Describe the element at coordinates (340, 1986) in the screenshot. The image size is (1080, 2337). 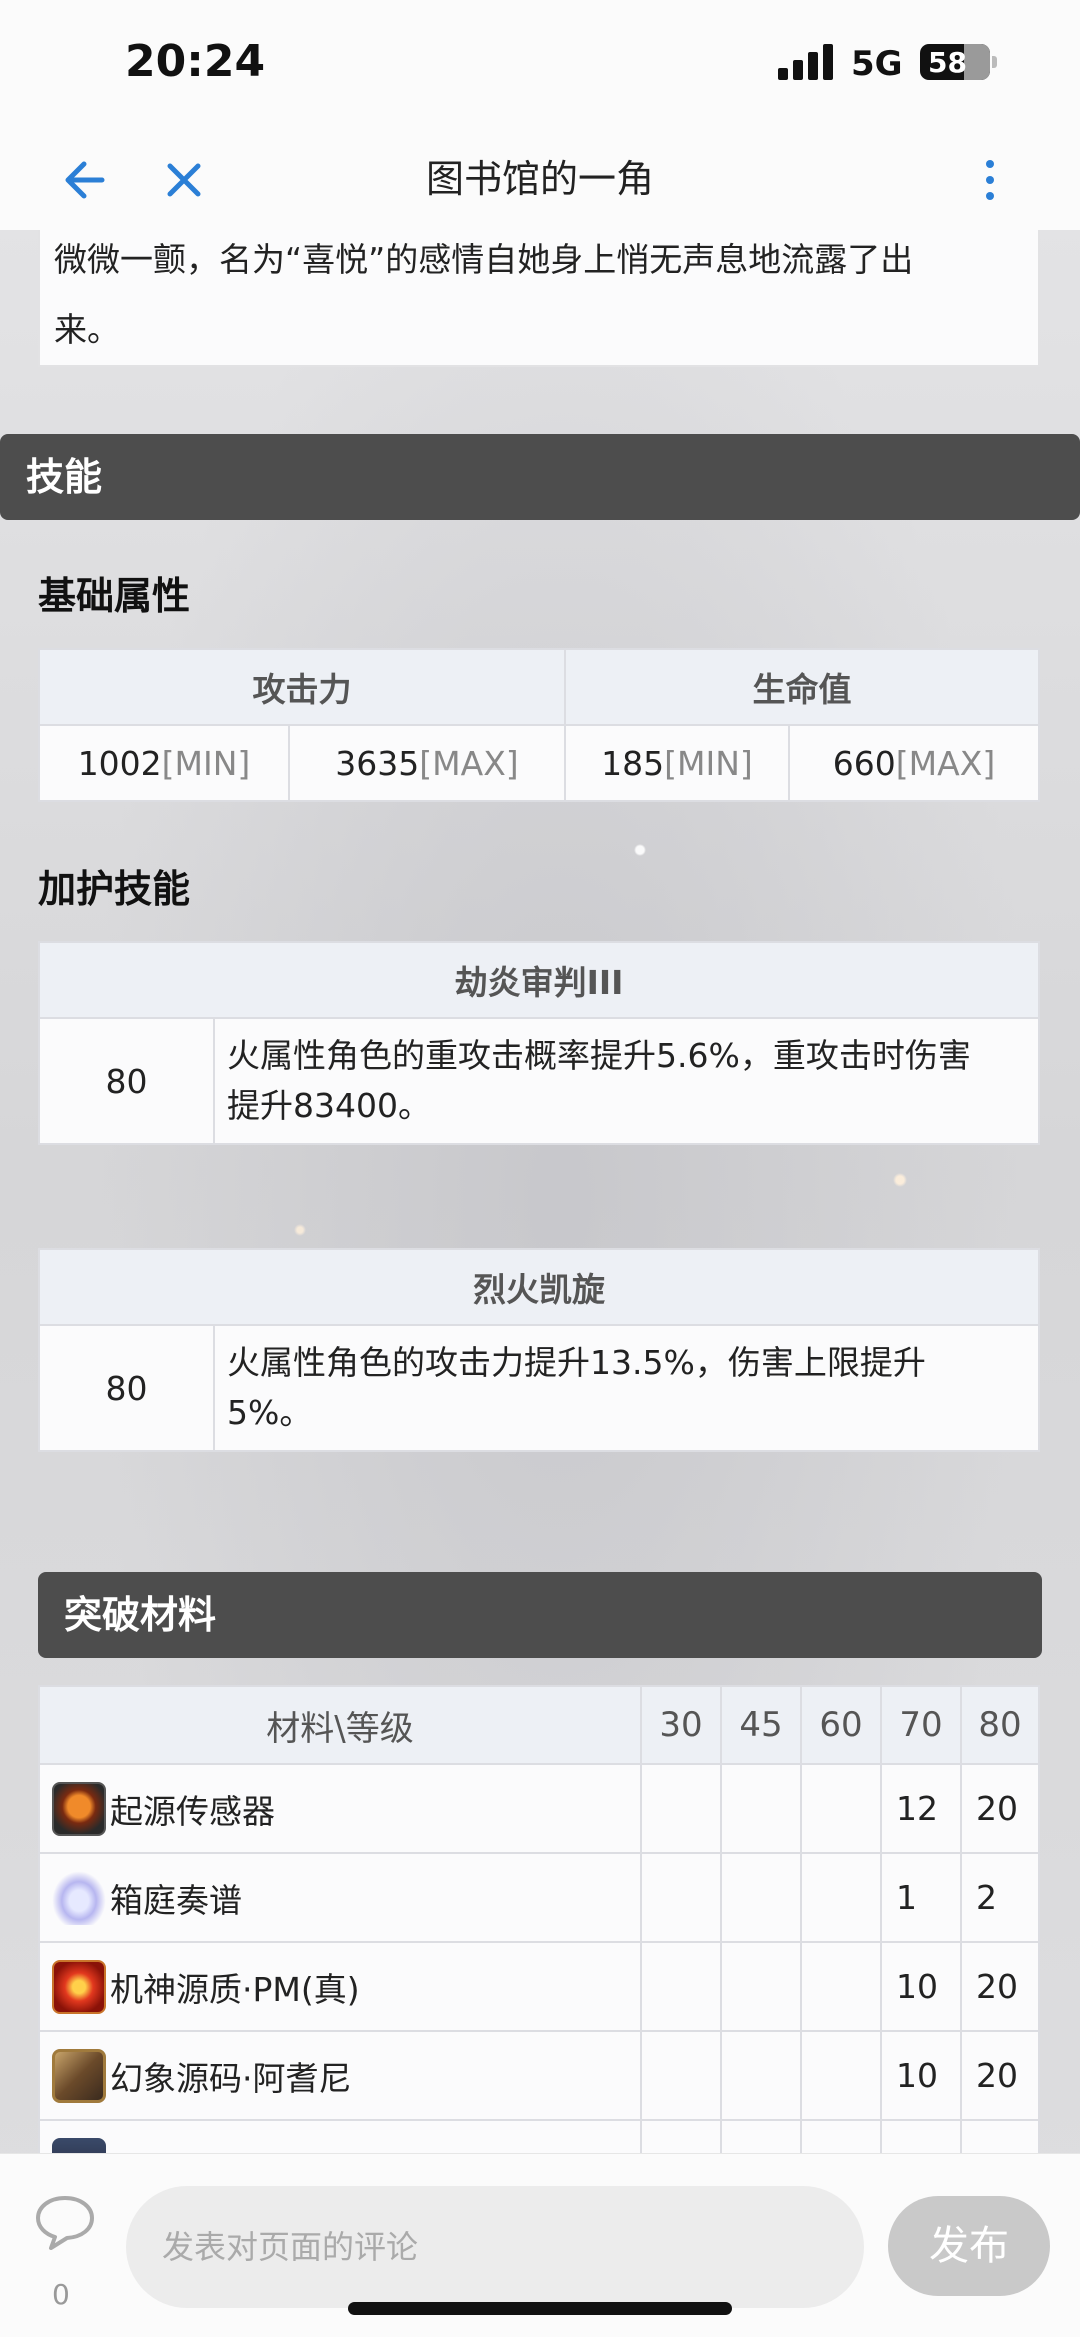
I see `material-name-cell: 机神源质·PM(真)` at that location.